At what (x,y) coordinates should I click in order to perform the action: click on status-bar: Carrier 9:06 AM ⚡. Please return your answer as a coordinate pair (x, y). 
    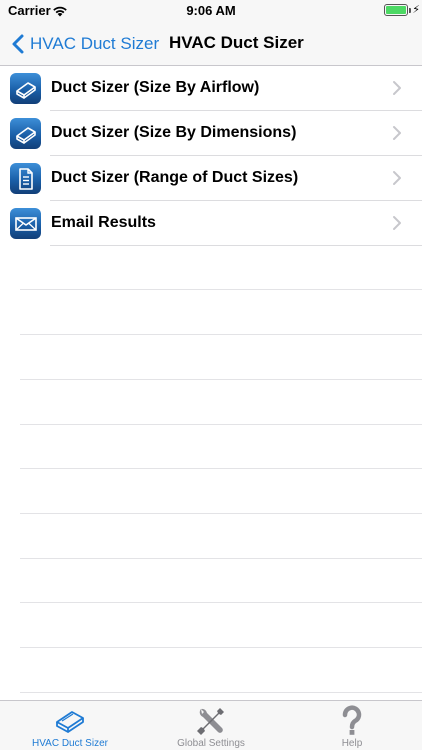
    Looking at the image, I should click on (211, 11).